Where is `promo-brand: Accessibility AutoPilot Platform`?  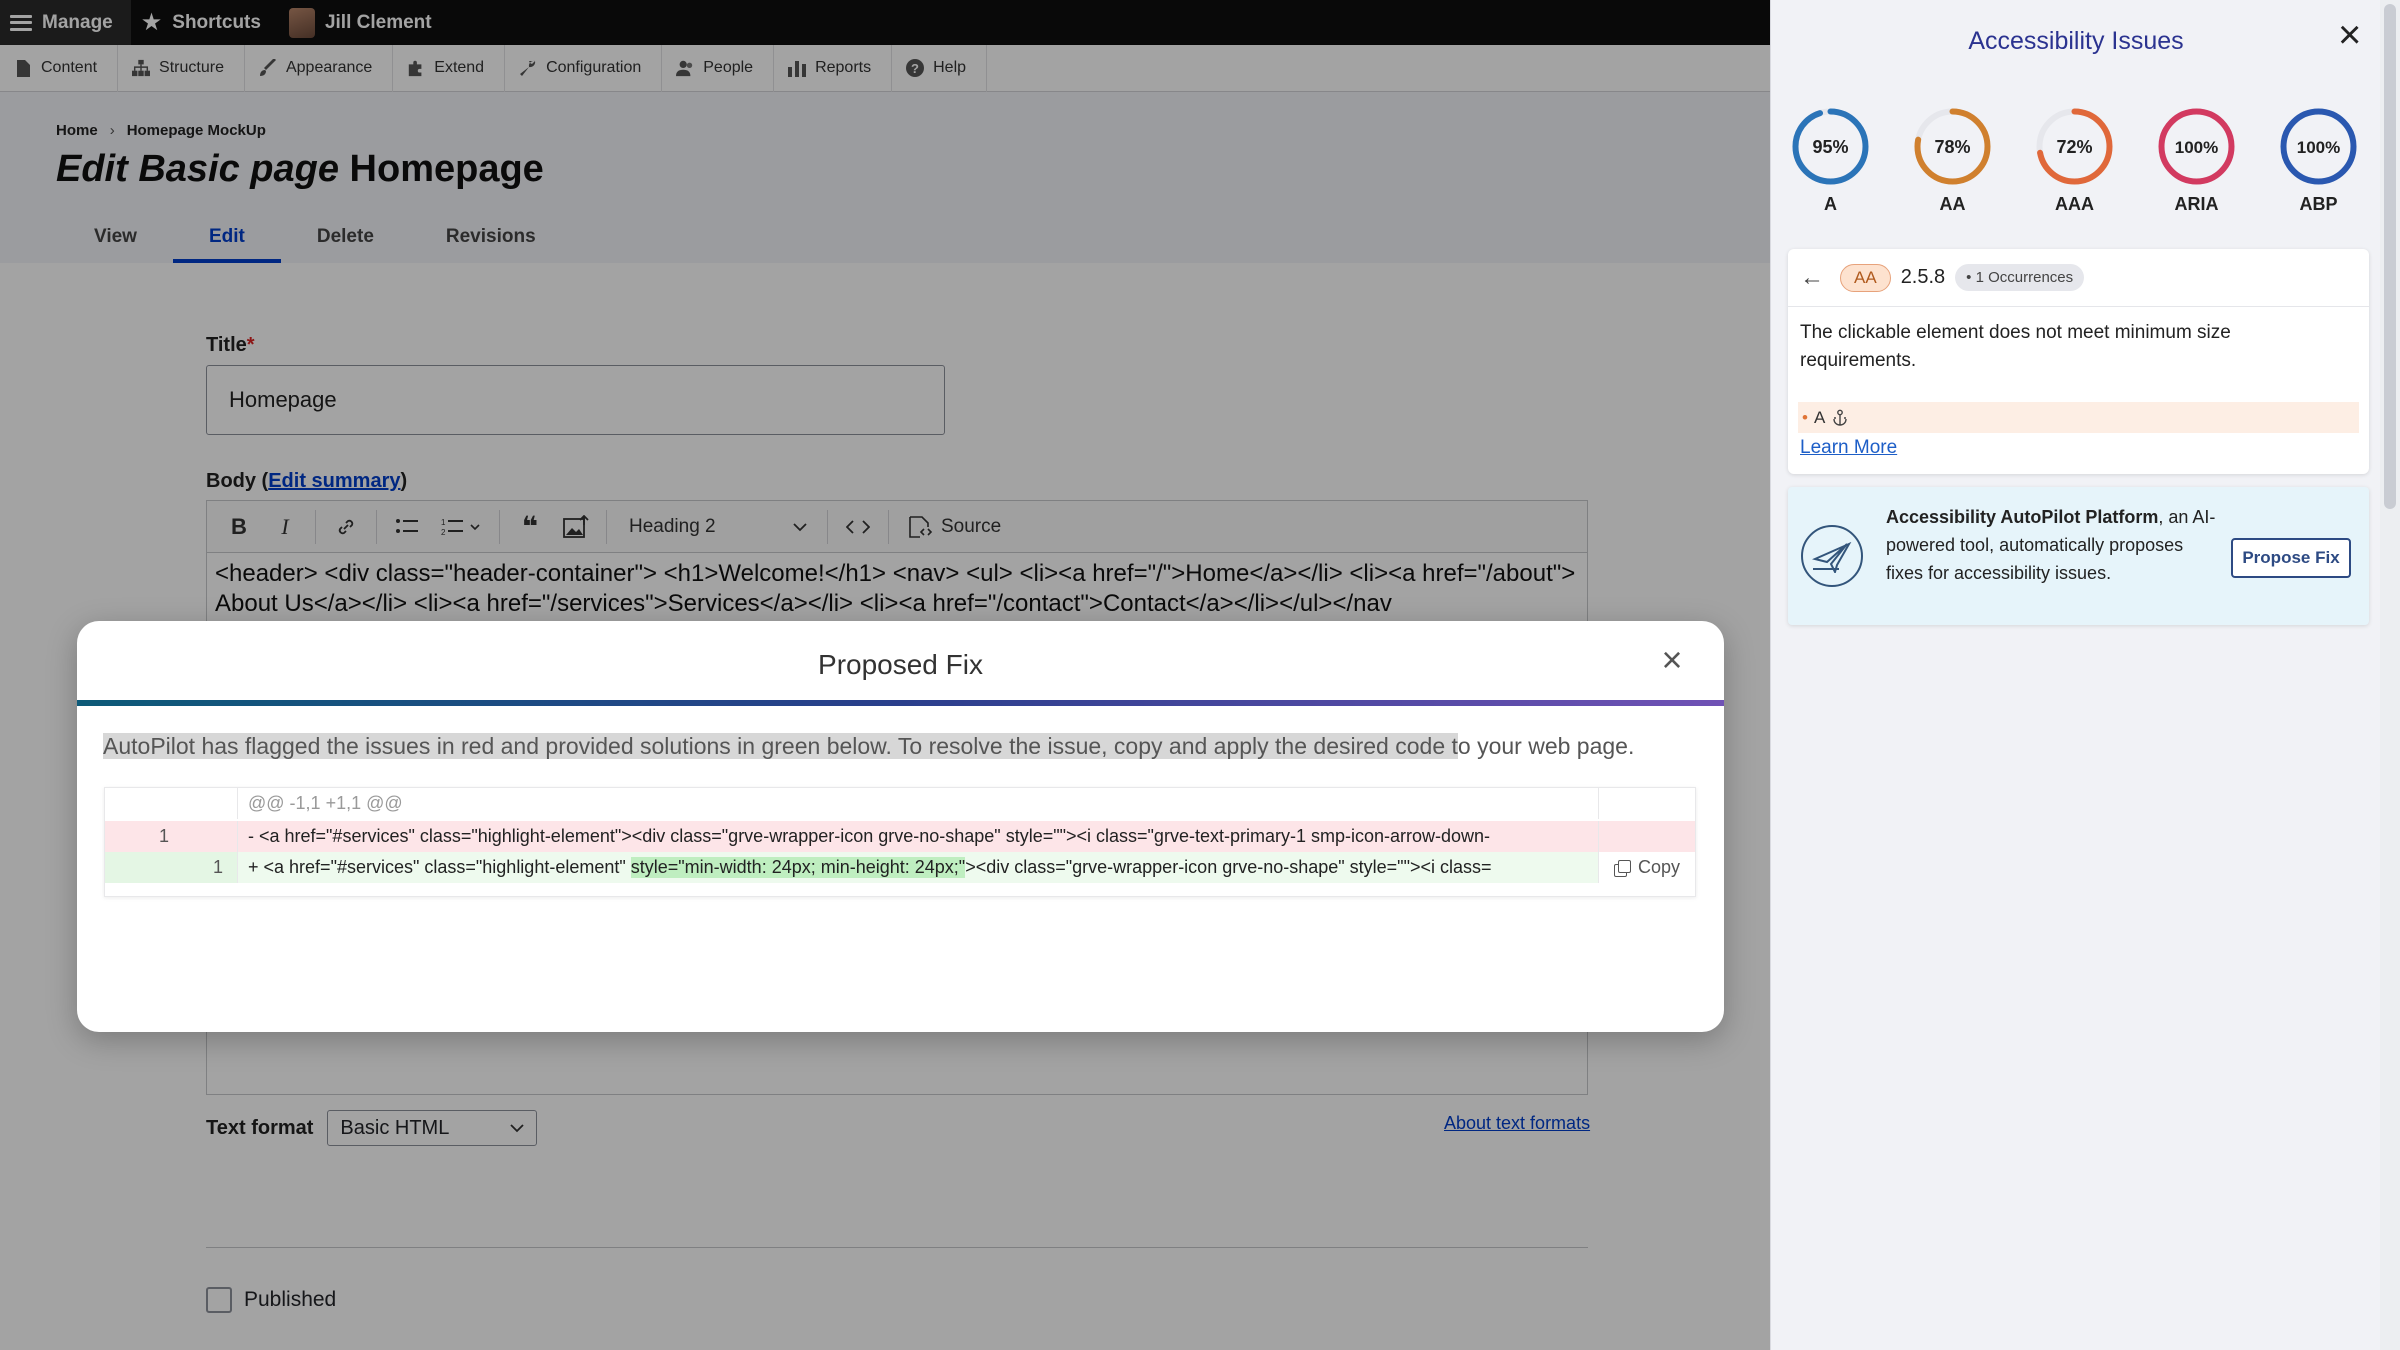
promo-brand: Accessibility AutoPilot Platform is located at coordinates (2022, 517).